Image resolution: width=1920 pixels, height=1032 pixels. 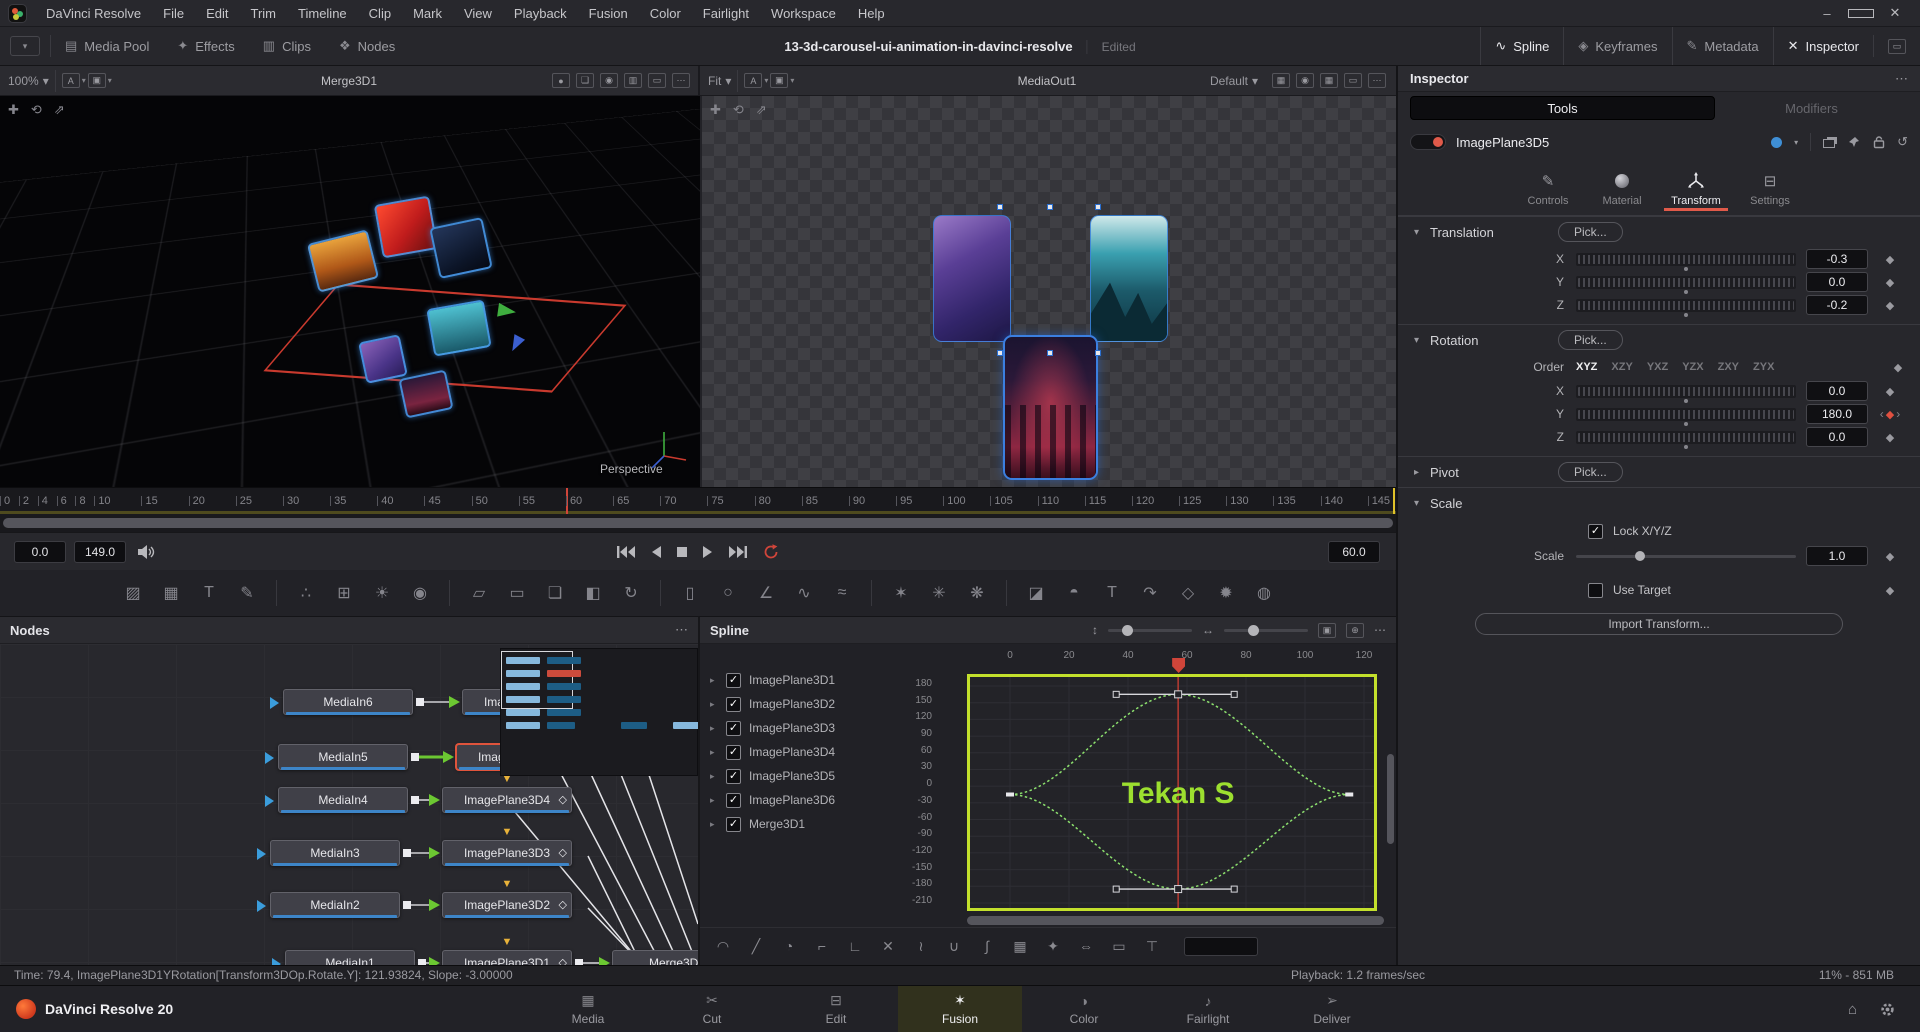 I want to click on merge3d-tool-button: ◇, so click(x=1188, y=593).